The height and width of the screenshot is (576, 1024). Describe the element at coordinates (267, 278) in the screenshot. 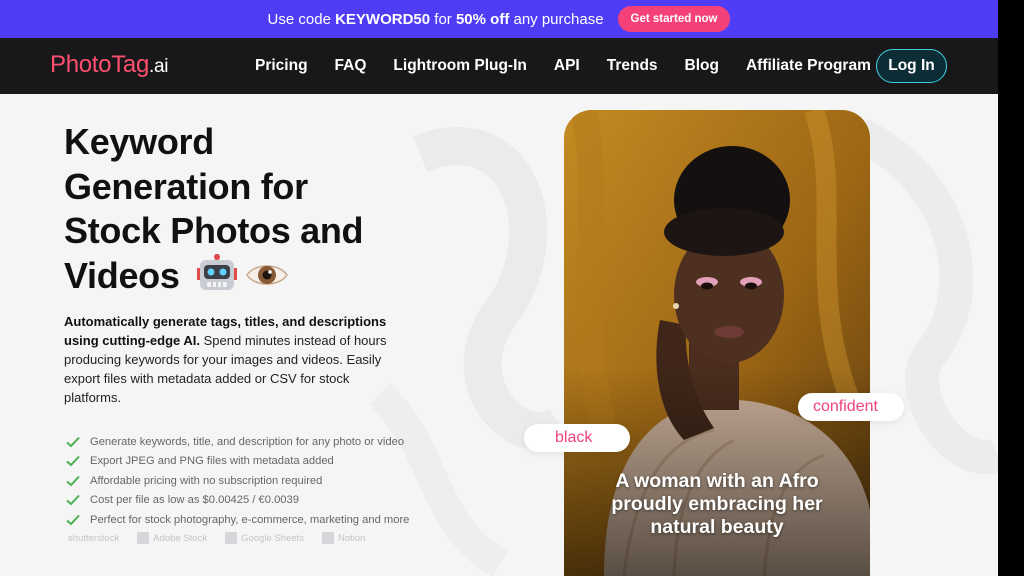

I see `eye-icon` at that location.